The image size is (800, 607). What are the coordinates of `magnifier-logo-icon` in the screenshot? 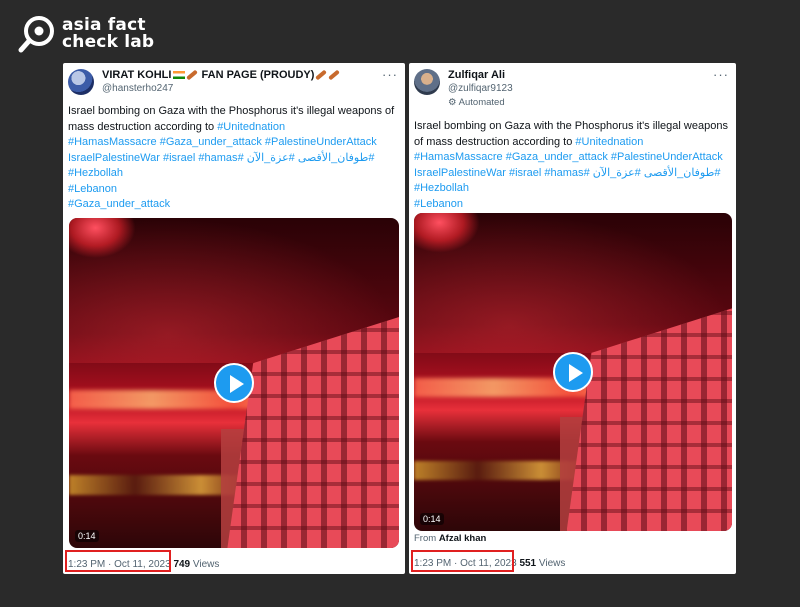 It's located at (36, 34).